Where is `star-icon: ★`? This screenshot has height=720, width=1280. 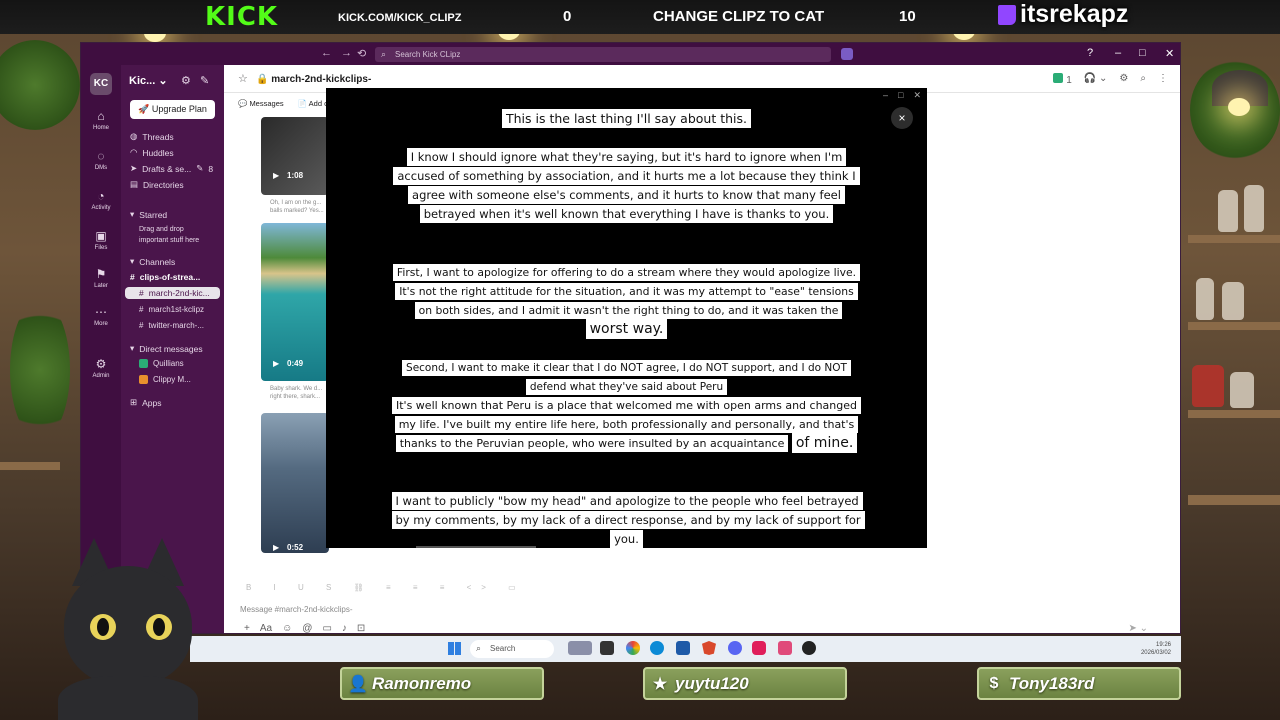
star-icon: ★ is located at coordinates (660, 684).